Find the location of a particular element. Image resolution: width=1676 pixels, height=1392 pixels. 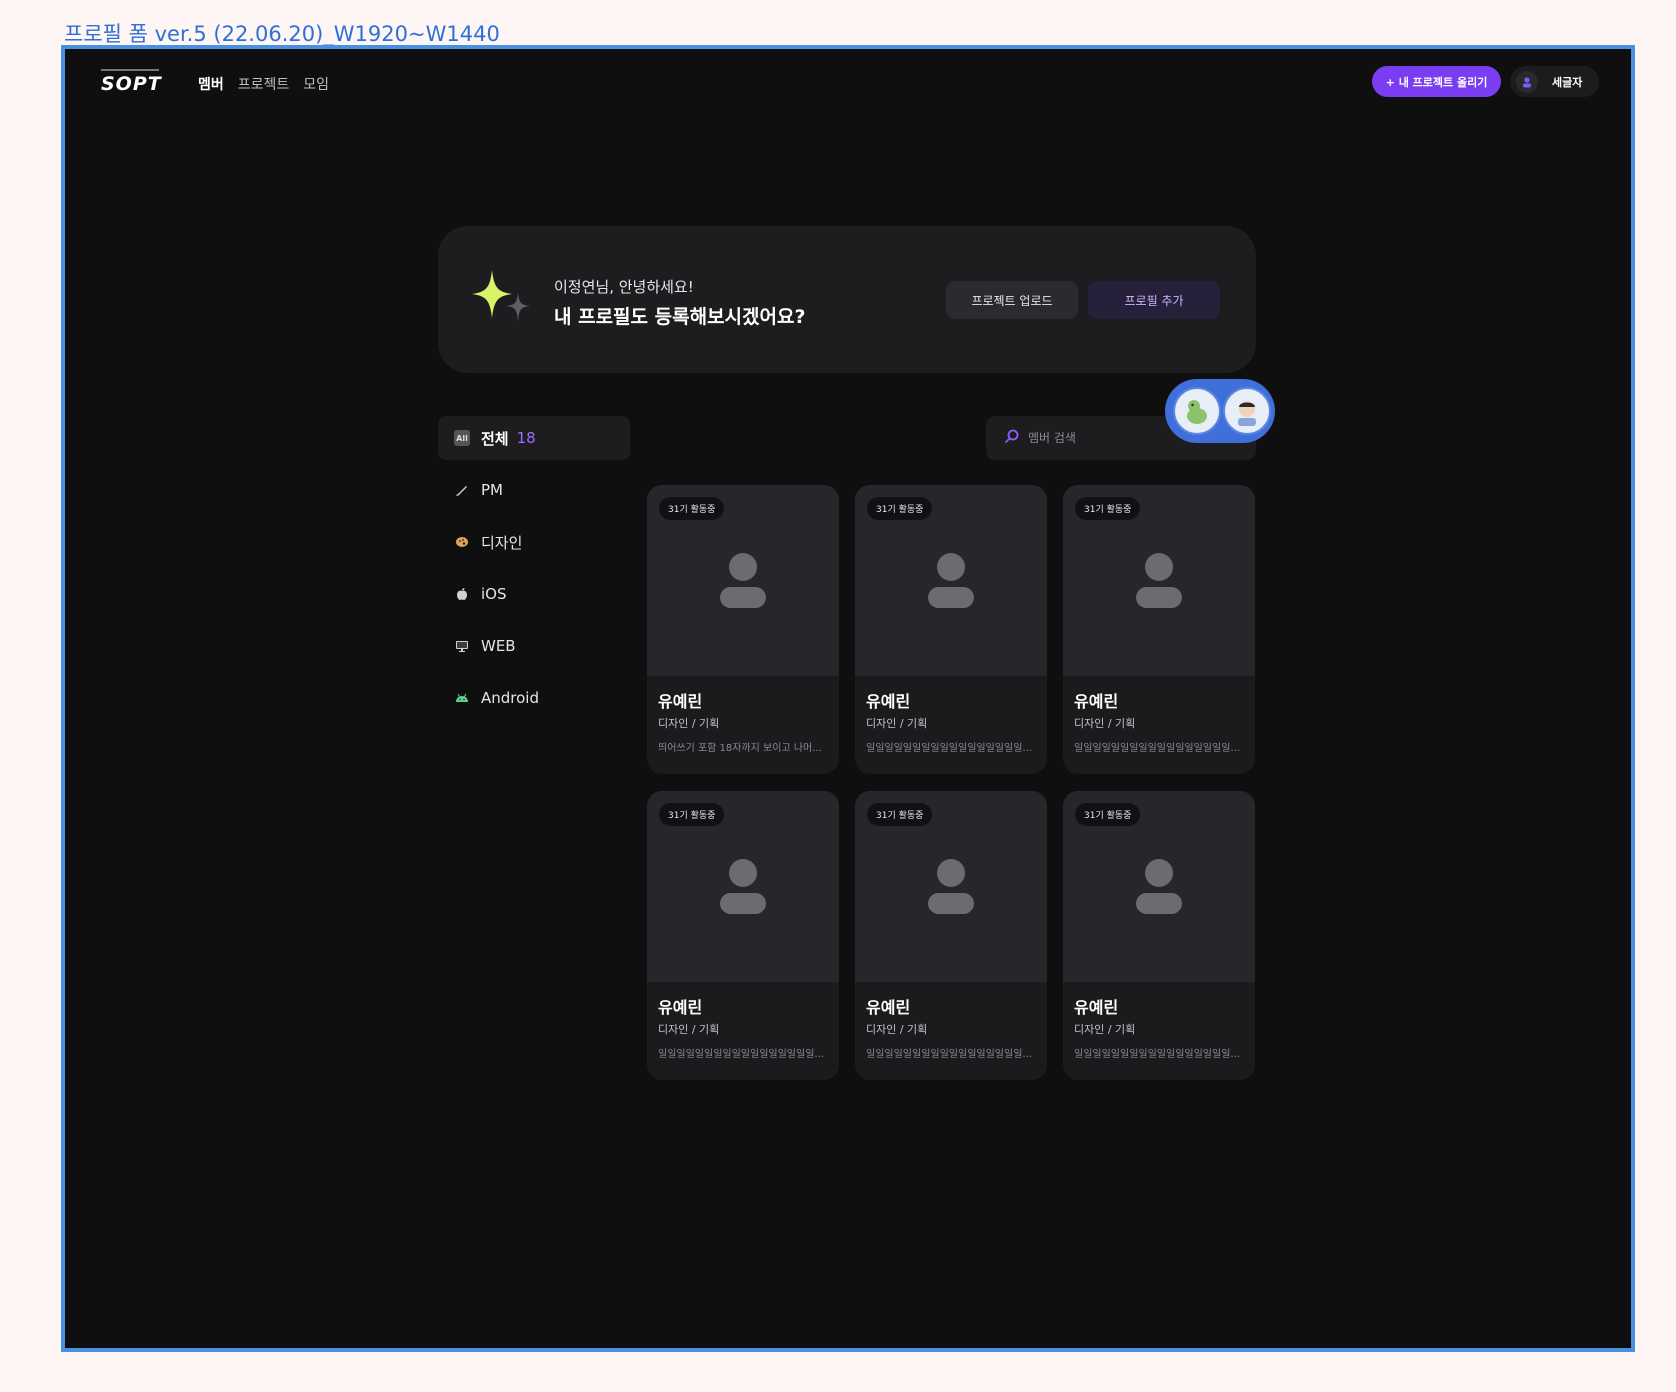

part-filter-sidebar: All 전체 18 PM 디자인 iOS WEB Android is located at coordinates (534, 572).